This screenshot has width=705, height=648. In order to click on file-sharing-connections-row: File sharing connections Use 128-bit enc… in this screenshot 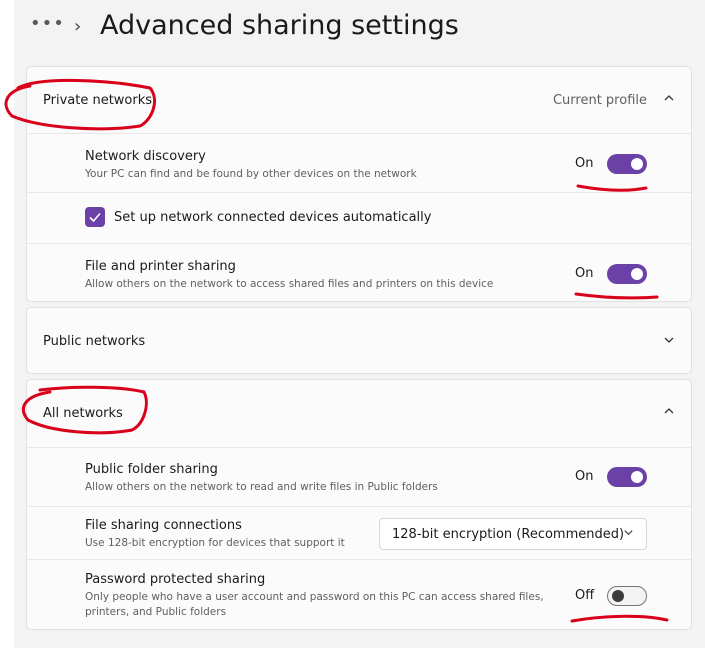, I will do `click(359, 533)`.